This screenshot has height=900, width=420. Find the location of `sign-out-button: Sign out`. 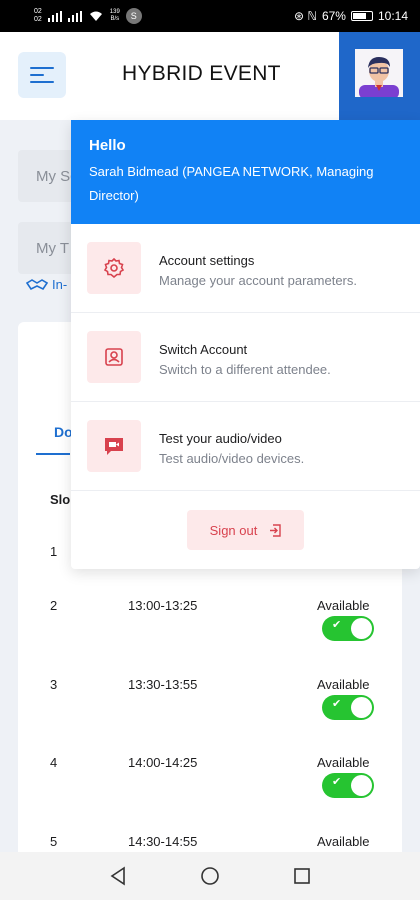

sign-out-button: Sign out is located at coordinates (245, 530).